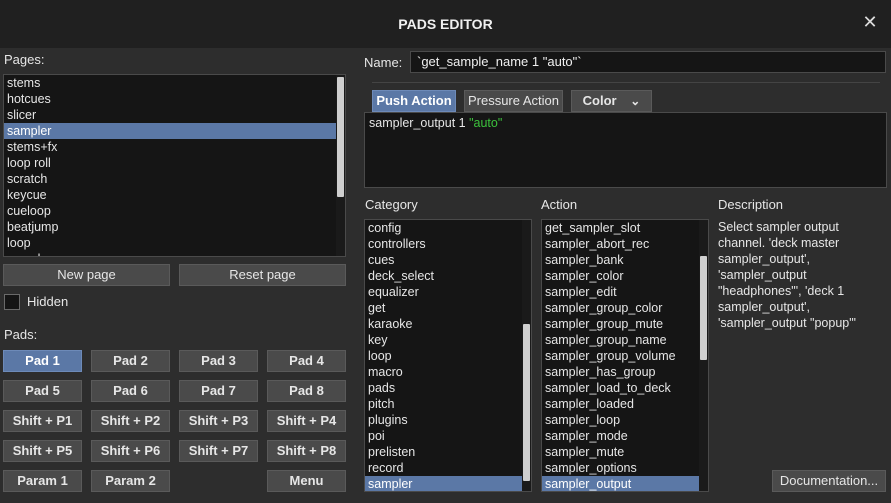 Image resolution: width=891 pixels, height=503 pixels. Describe the element at coordinates (625, 468) in the screenshot. I see `action-list-item: sampler_options` at that location.